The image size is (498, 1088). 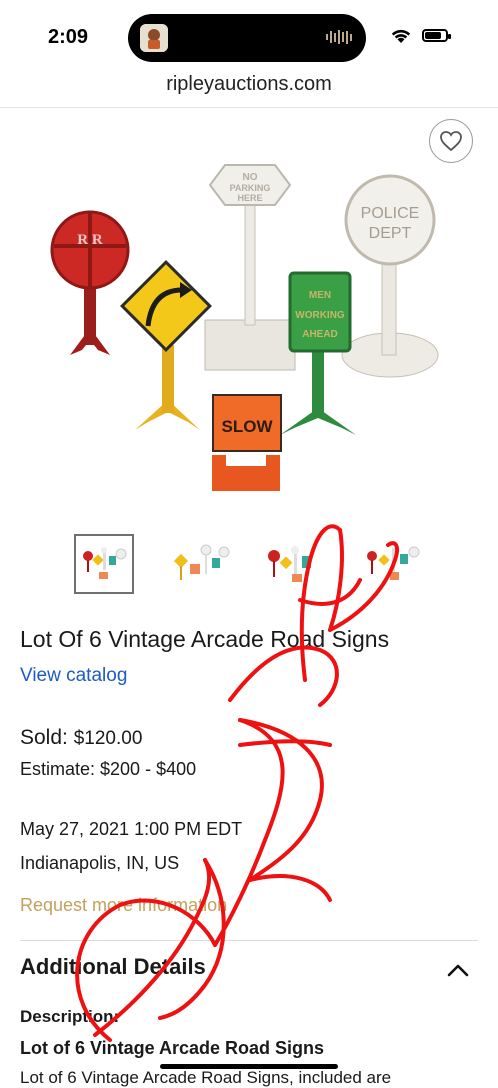 What do you see at coordinates (401, 36) in the screenshot?
I see `wifi-icon` at bounding box center [401, 36].